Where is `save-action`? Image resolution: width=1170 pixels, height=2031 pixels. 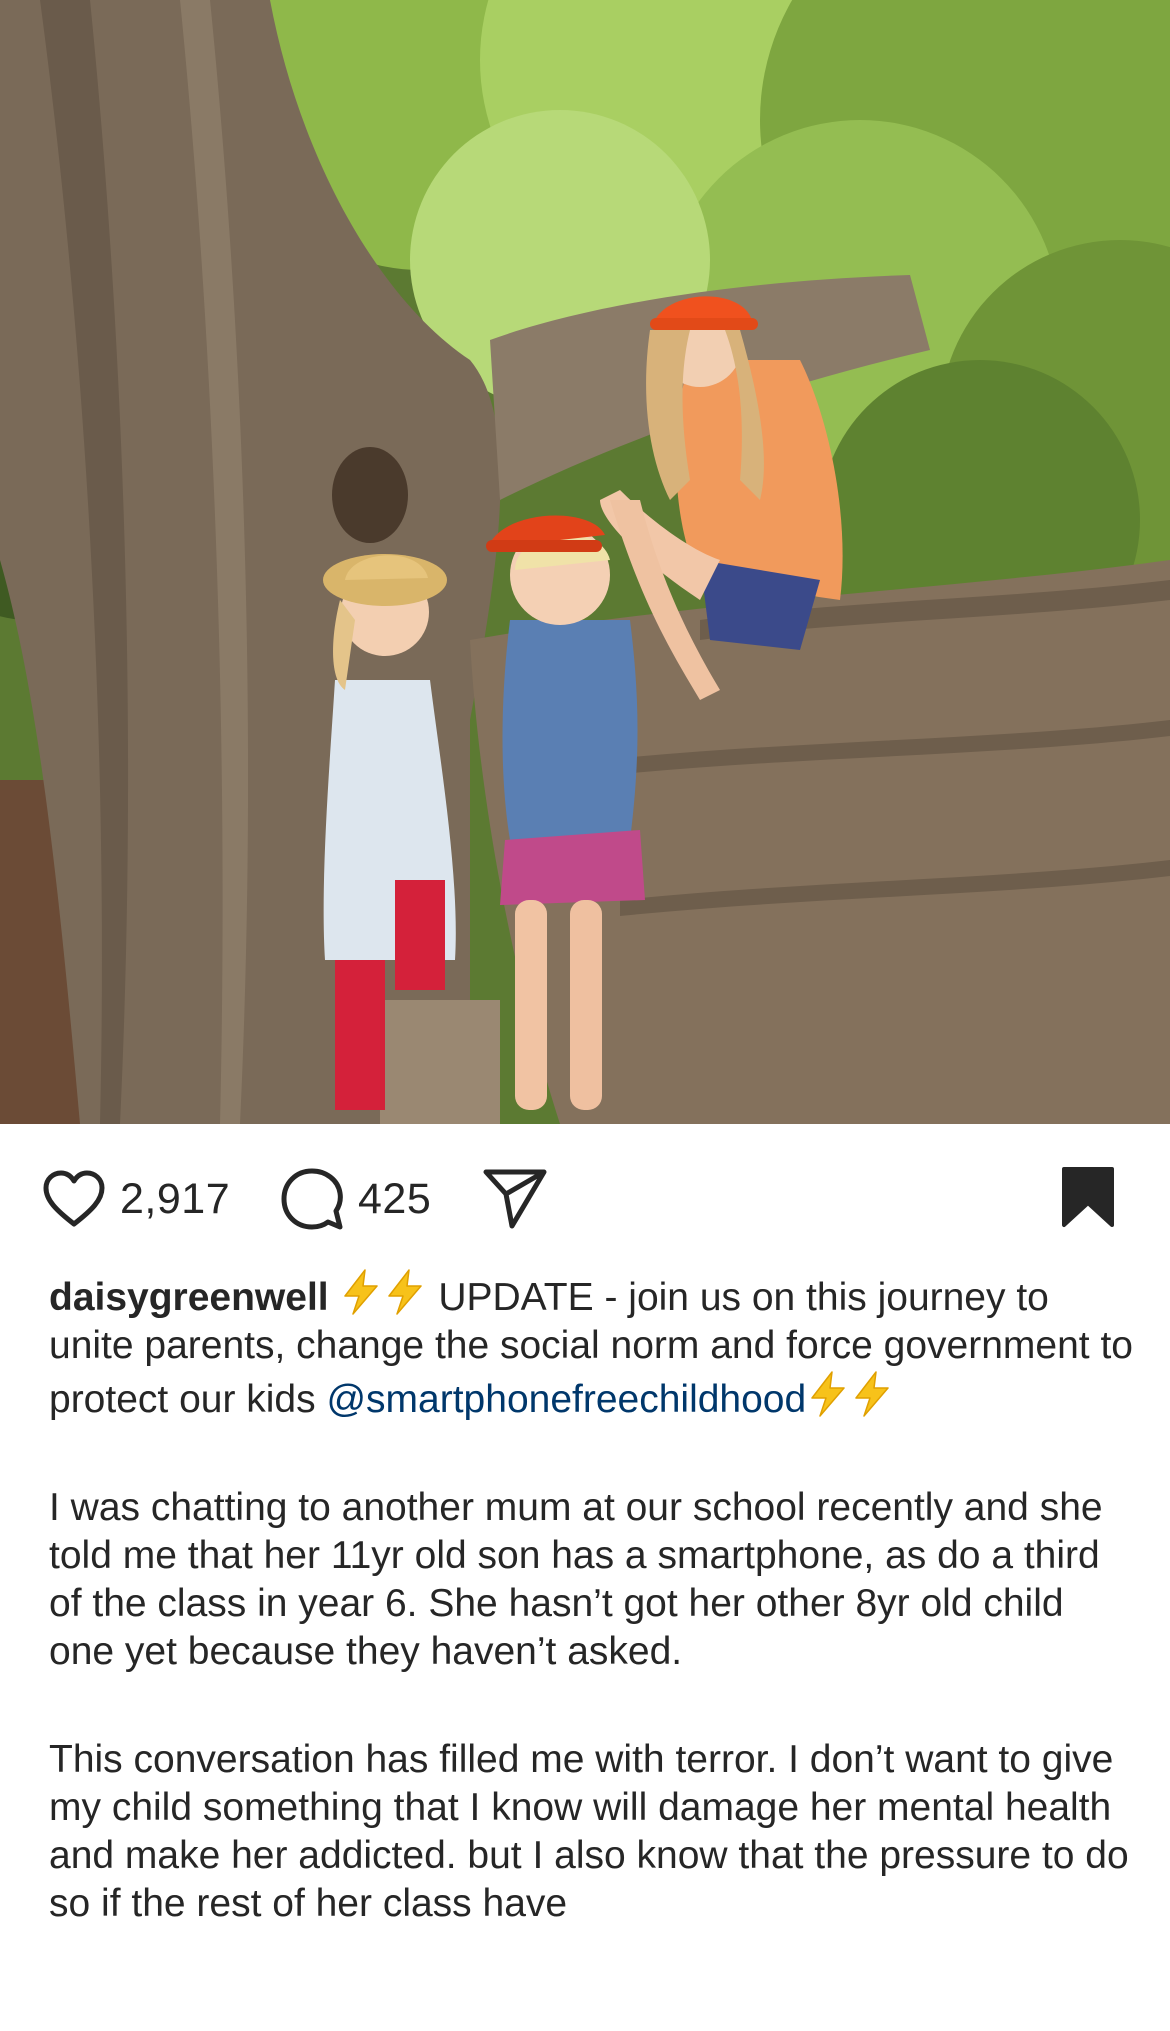 save-action is located at coordinates (1088, 1197).